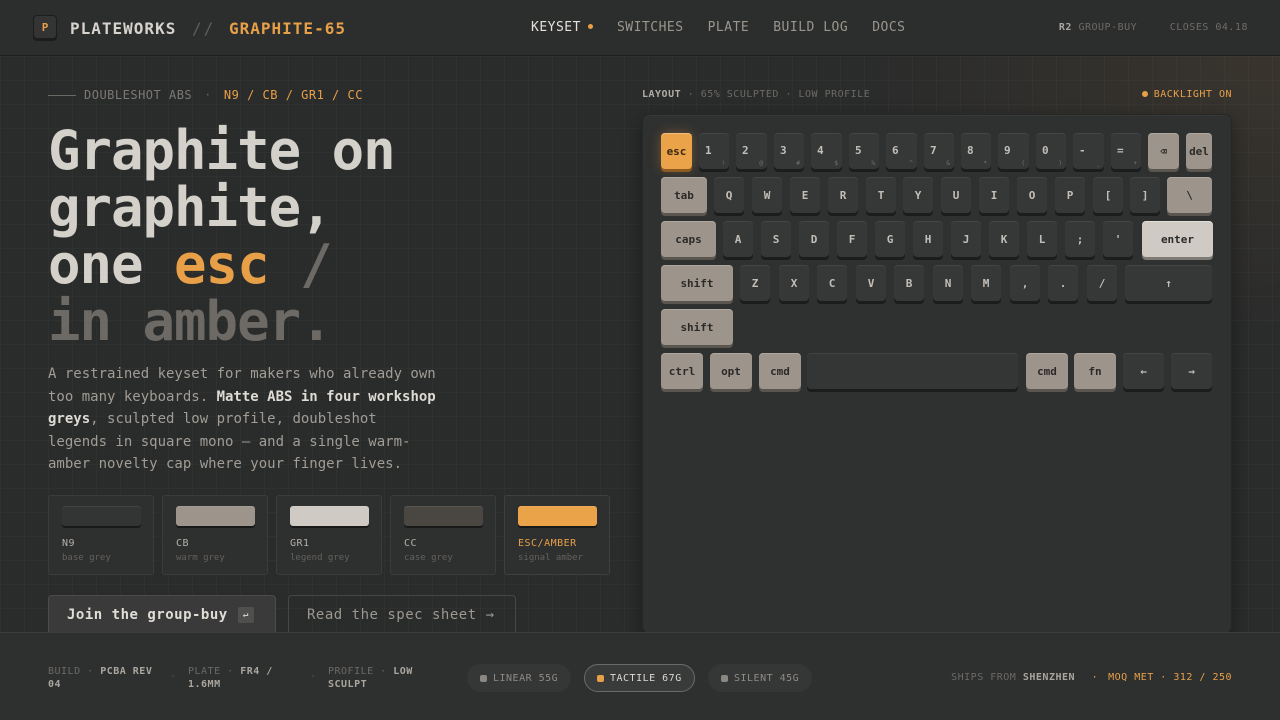 The height and width of the screenshot is (720, 1280). I want to click on nav-link-plate: PLATE, so click(729, 27).